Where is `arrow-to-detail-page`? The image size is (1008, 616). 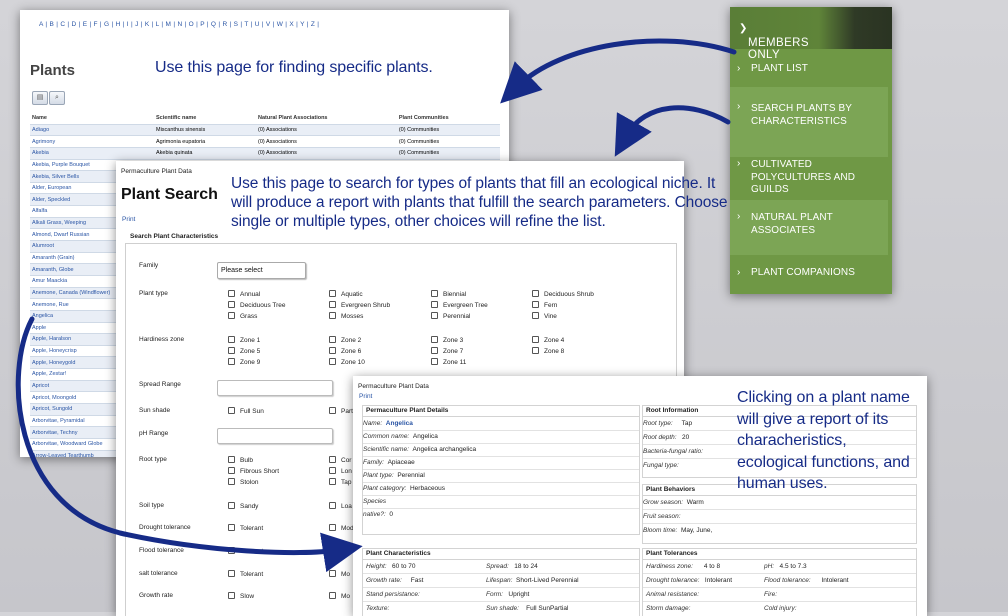
arrow-to-detail-page is located at coordinates (189, 444).